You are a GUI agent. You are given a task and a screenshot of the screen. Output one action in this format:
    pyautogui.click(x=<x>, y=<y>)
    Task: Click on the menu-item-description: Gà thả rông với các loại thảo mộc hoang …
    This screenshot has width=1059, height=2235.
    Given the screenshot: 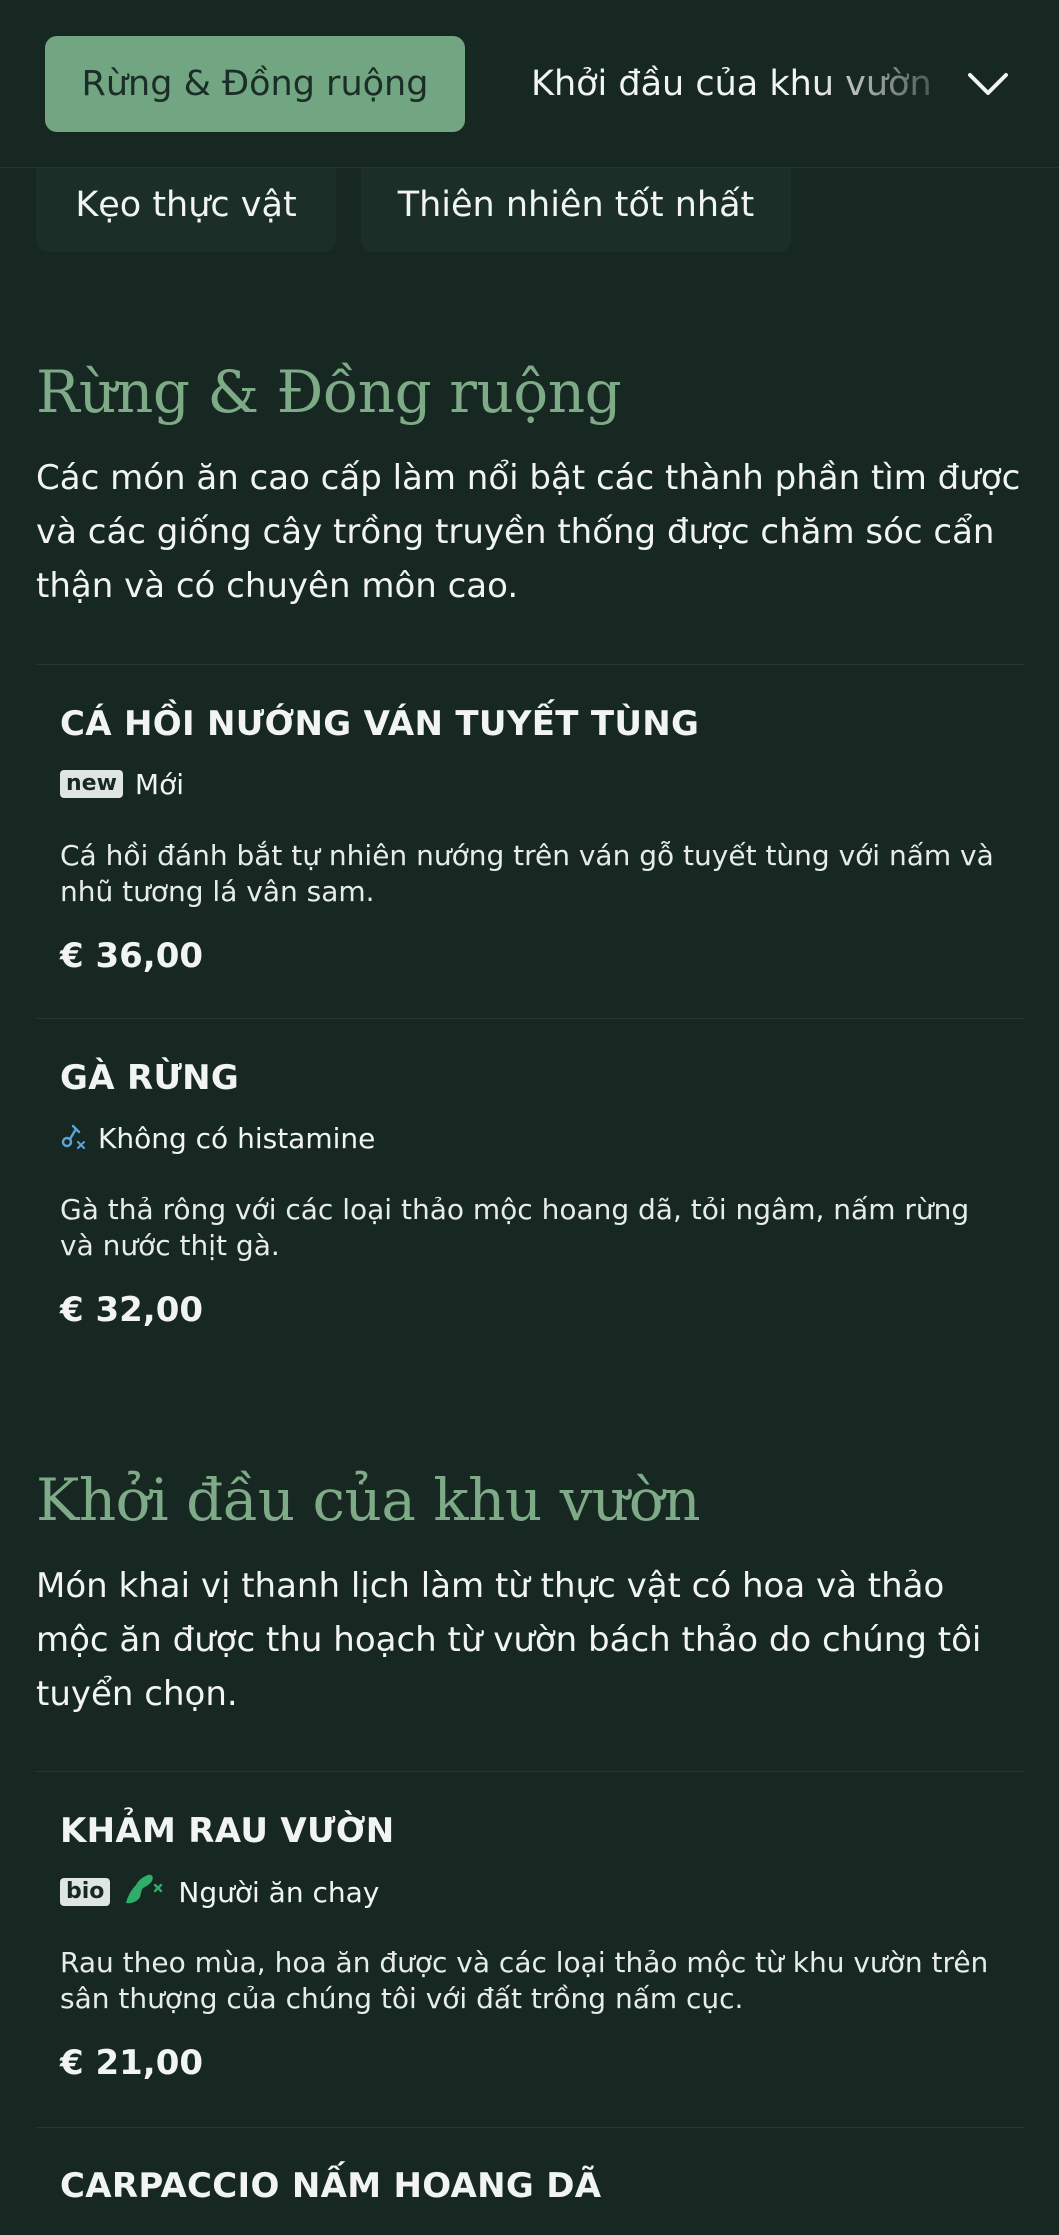 What is the action you would take?
    pyautogui.click(x=515, y=1227)
    